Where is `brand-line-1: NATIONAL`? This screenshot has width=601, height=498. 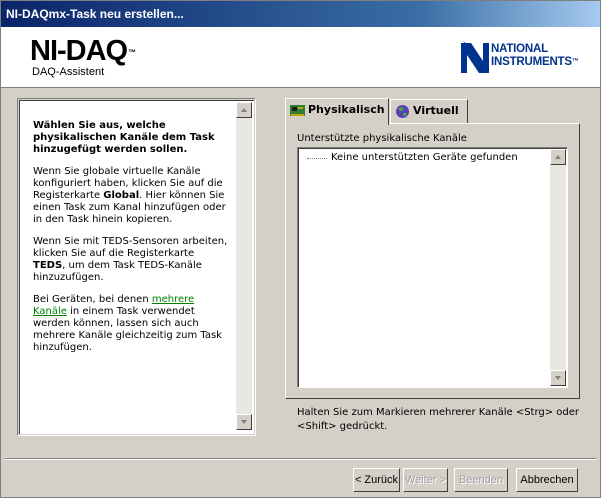 brand-line-1: NATIONAL is located at coordinates (519, 49).